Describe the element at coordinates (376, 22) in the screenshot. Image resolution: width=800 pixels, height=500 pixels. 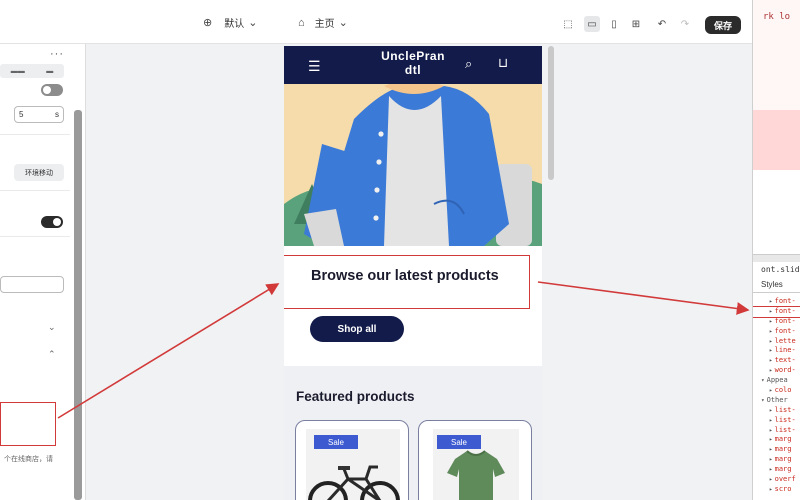
I see `editor-toolbar: ⊕ 默认 ⌄ ⌂ 主页 ⌄ ⬚ ▭ ▯ ⊞ ↶ ↷ 保存` at that location.